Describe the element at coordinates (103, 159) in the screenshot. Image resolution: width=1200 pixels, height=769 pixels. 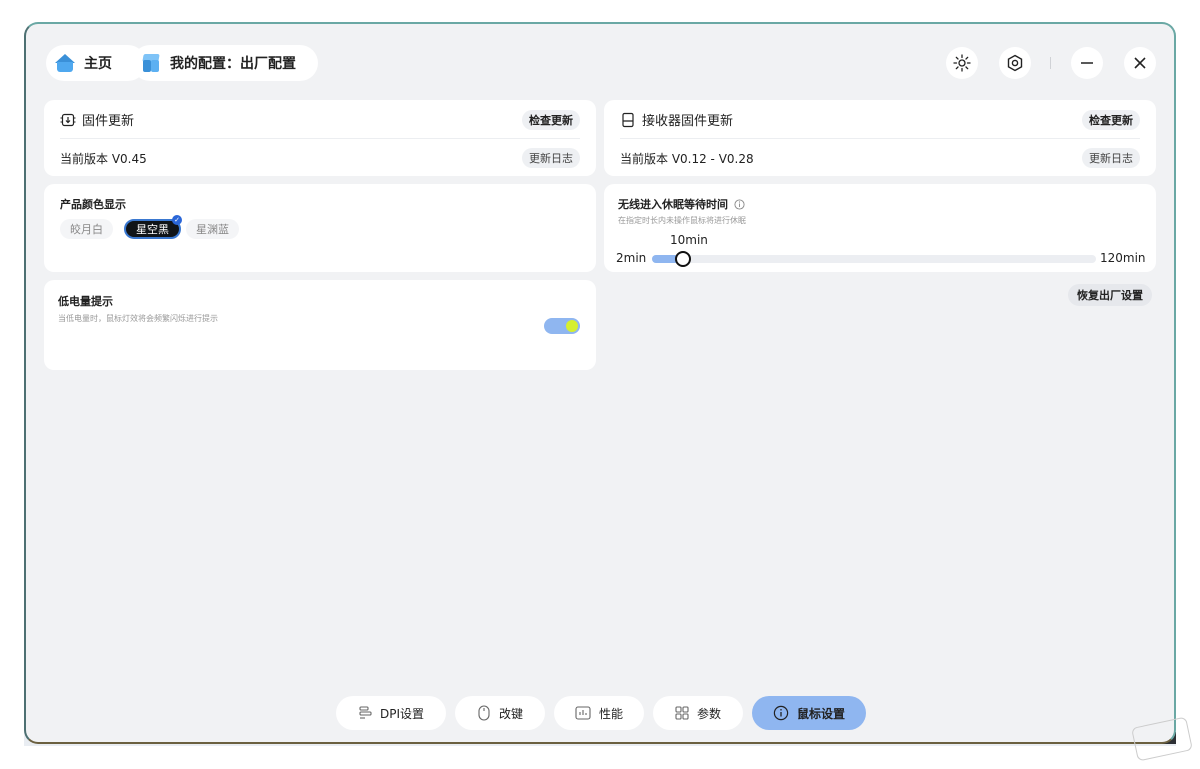
I see `firmware-version-text: 当前版本 V0.45` at that location.